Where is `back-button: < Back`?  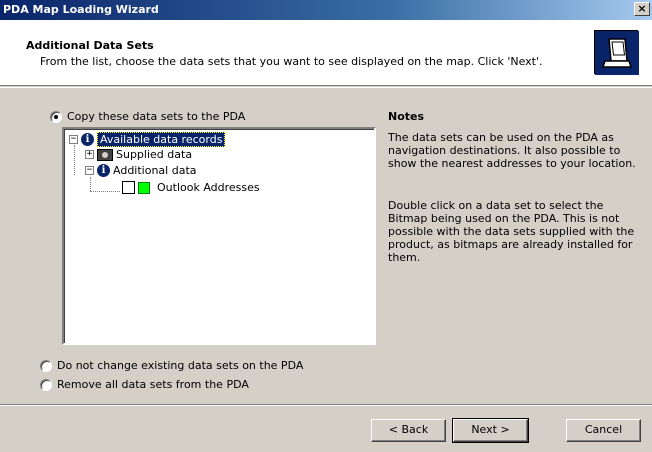 back-button: < Back is located at coordinates (408, 430).